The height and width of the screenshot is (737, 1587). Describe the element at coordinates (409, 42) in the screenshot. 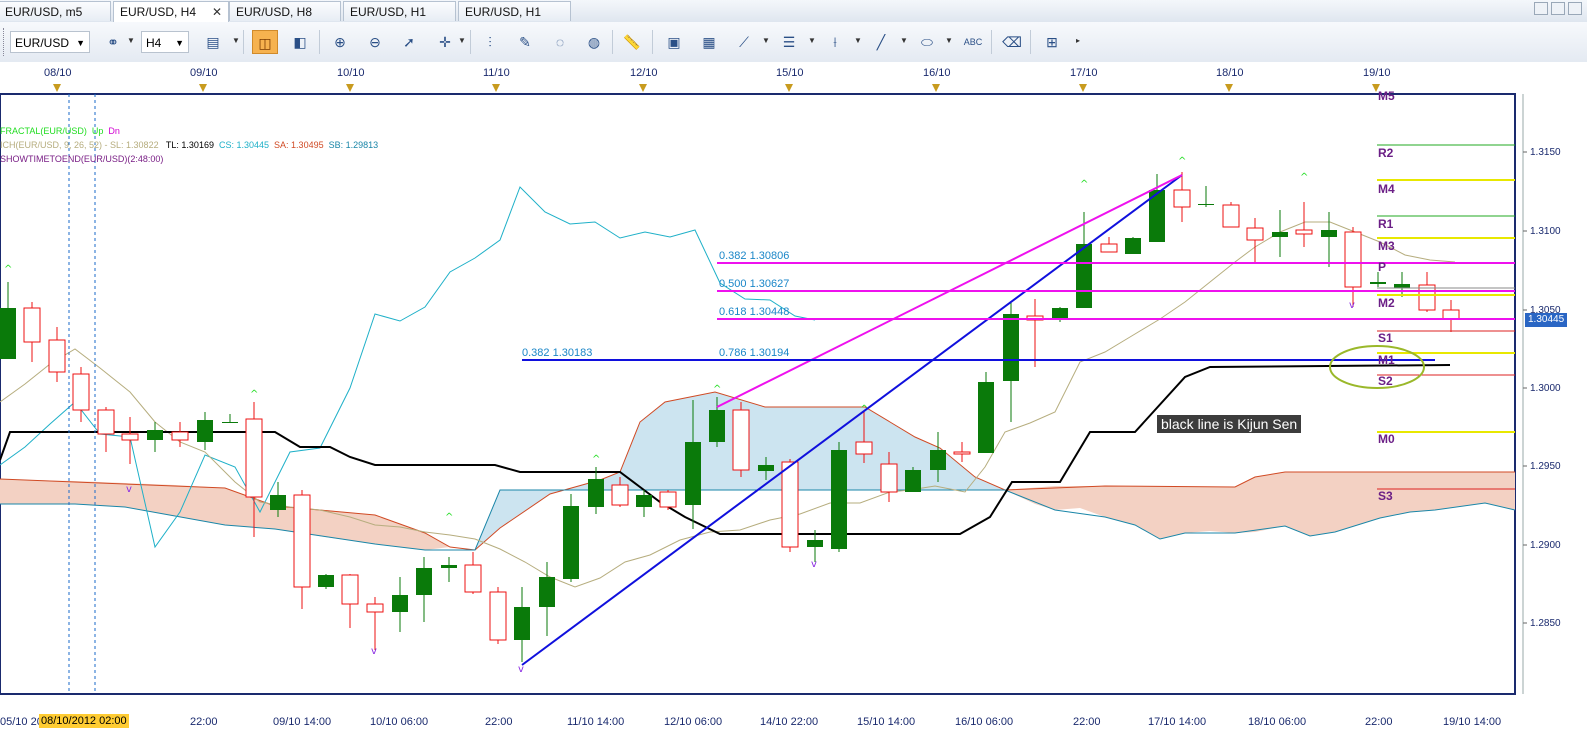

I see `cursor-icon: ➚` at that location.